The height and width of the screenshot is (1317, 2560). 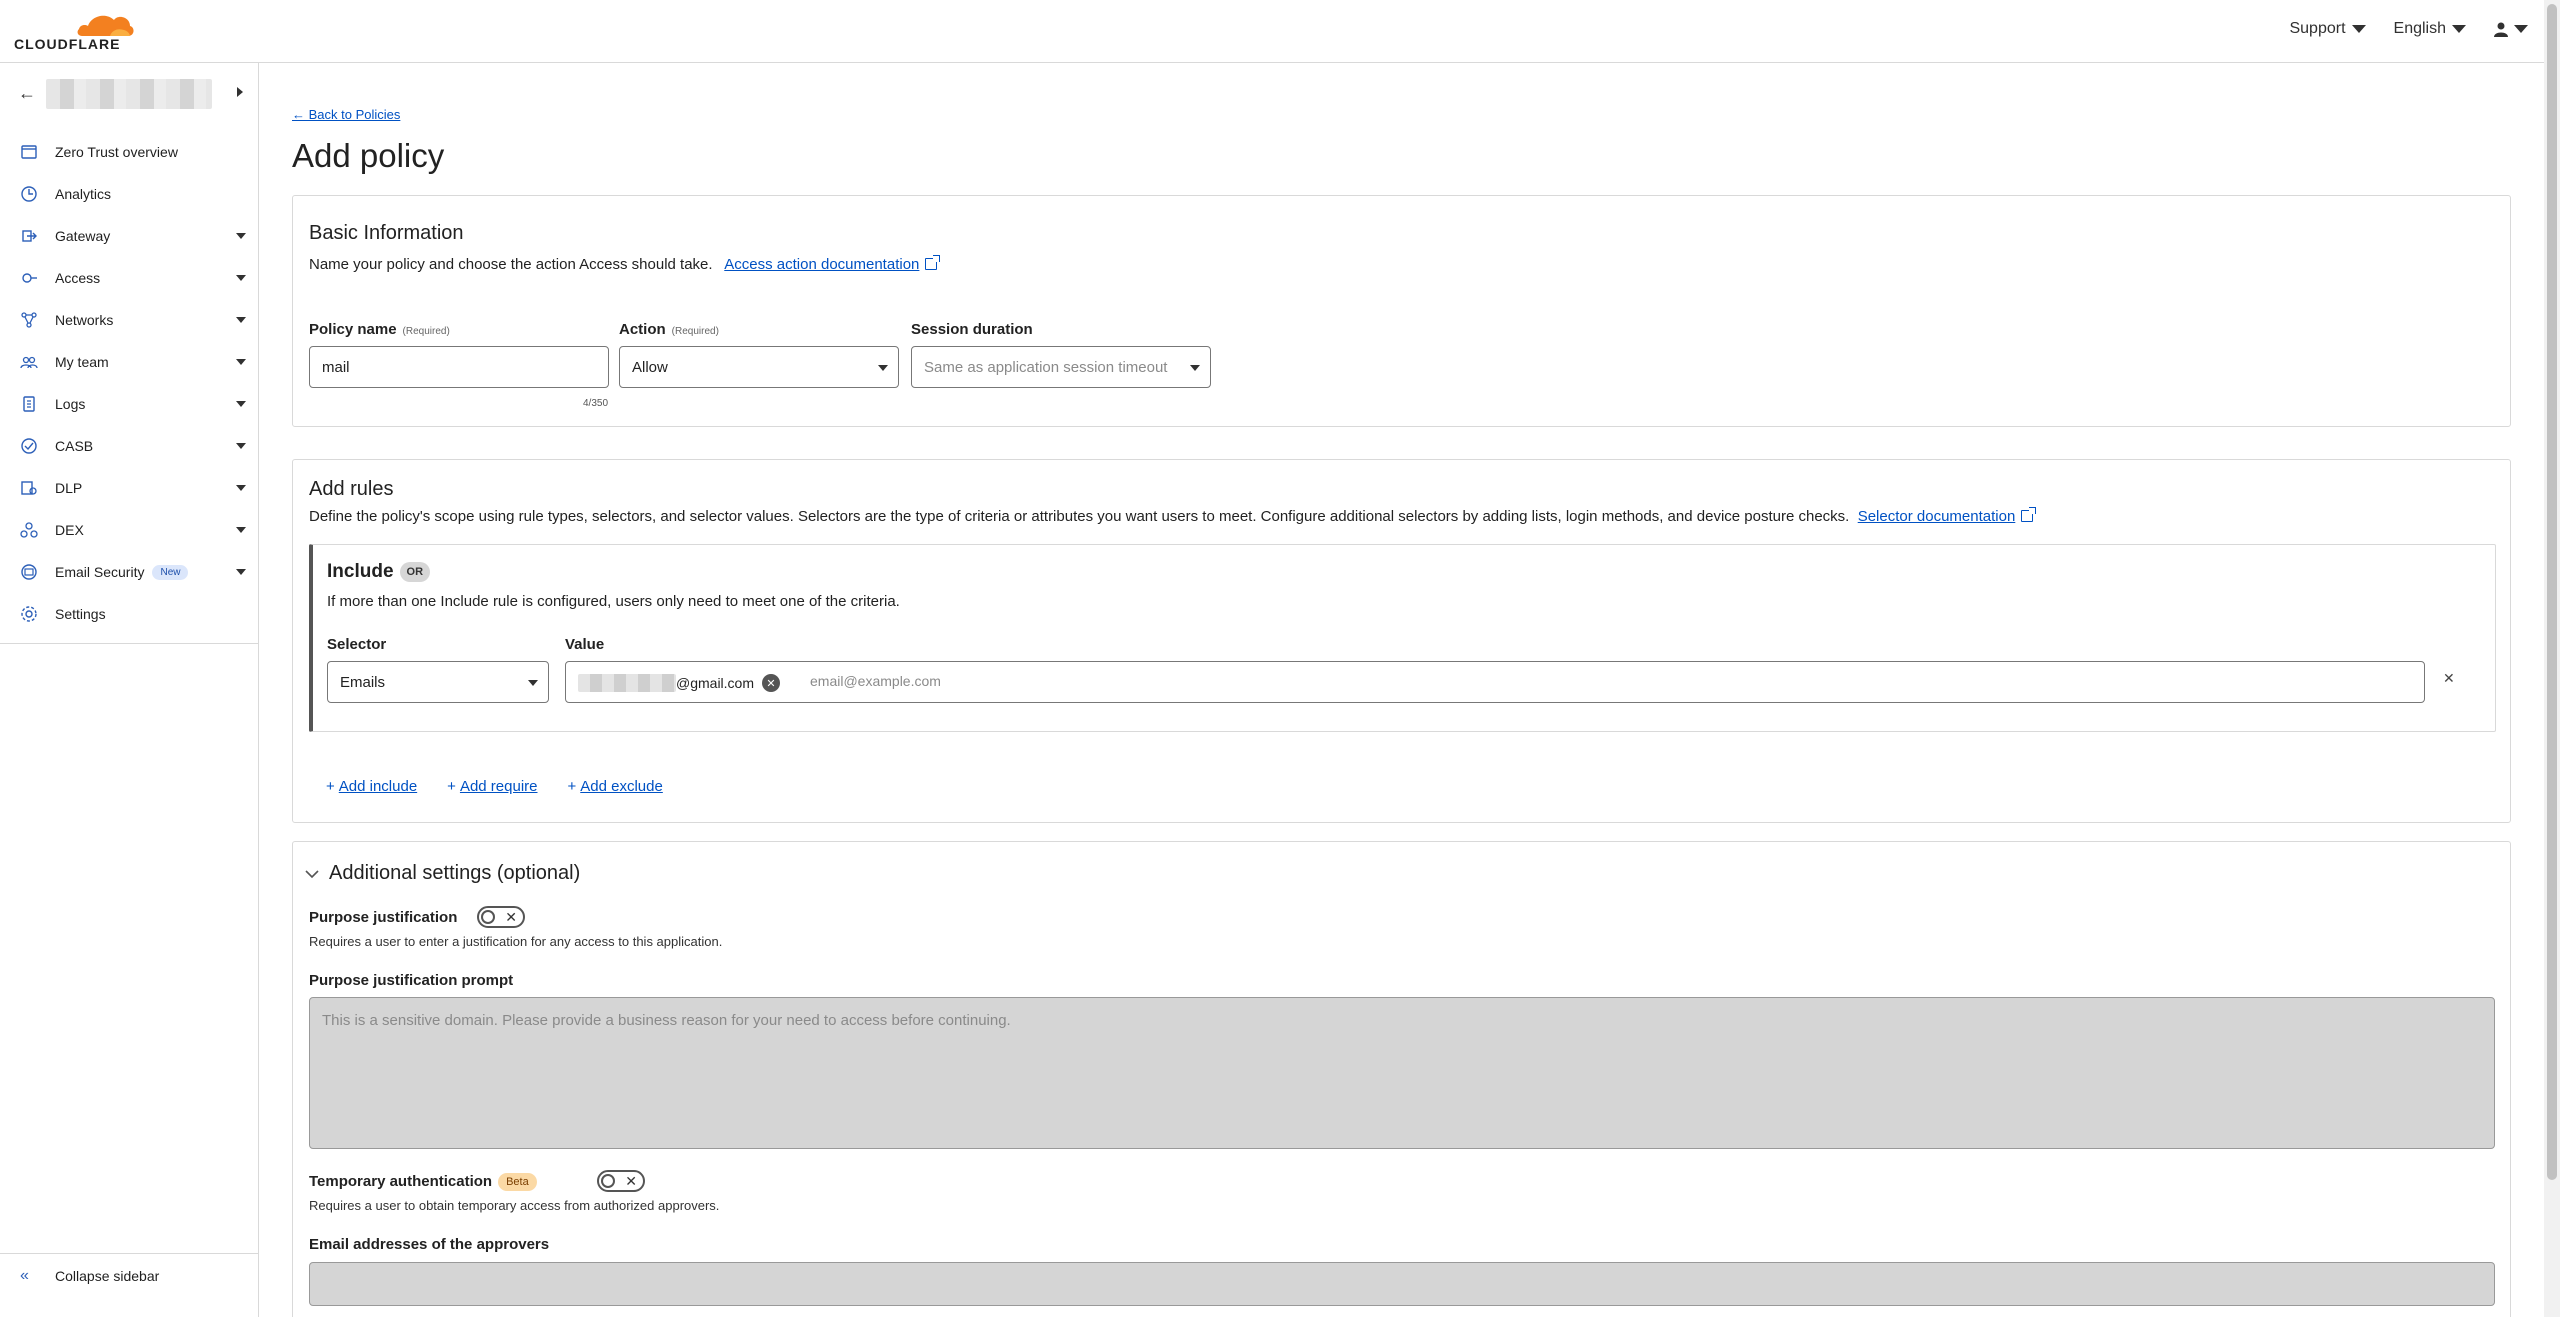 What do you see at coordinates (129, 488) in the screenshot?
I see `sidebar-item-dlp: DLP` at bounding box center [129, 488].